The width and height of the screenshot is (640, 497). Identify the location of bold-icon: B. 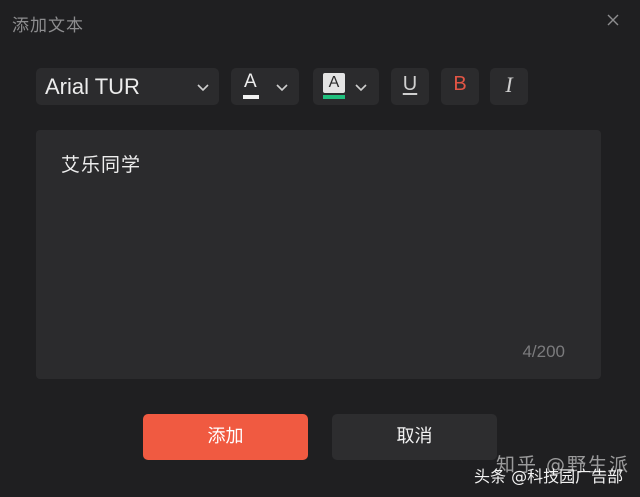
(460, 84).